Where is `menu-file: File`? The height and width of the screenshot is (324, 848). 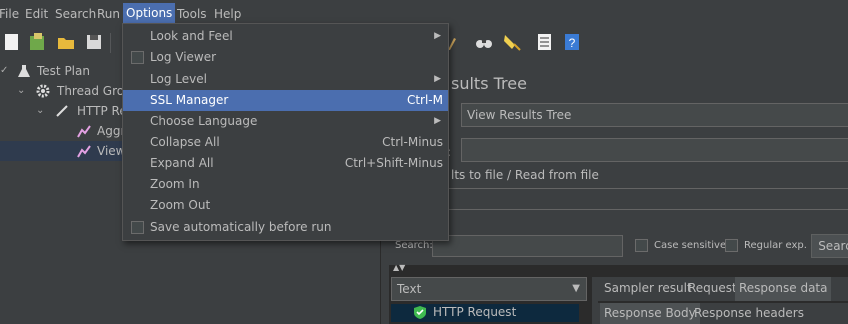
menu-file: File is located at coordinates (9, 15).